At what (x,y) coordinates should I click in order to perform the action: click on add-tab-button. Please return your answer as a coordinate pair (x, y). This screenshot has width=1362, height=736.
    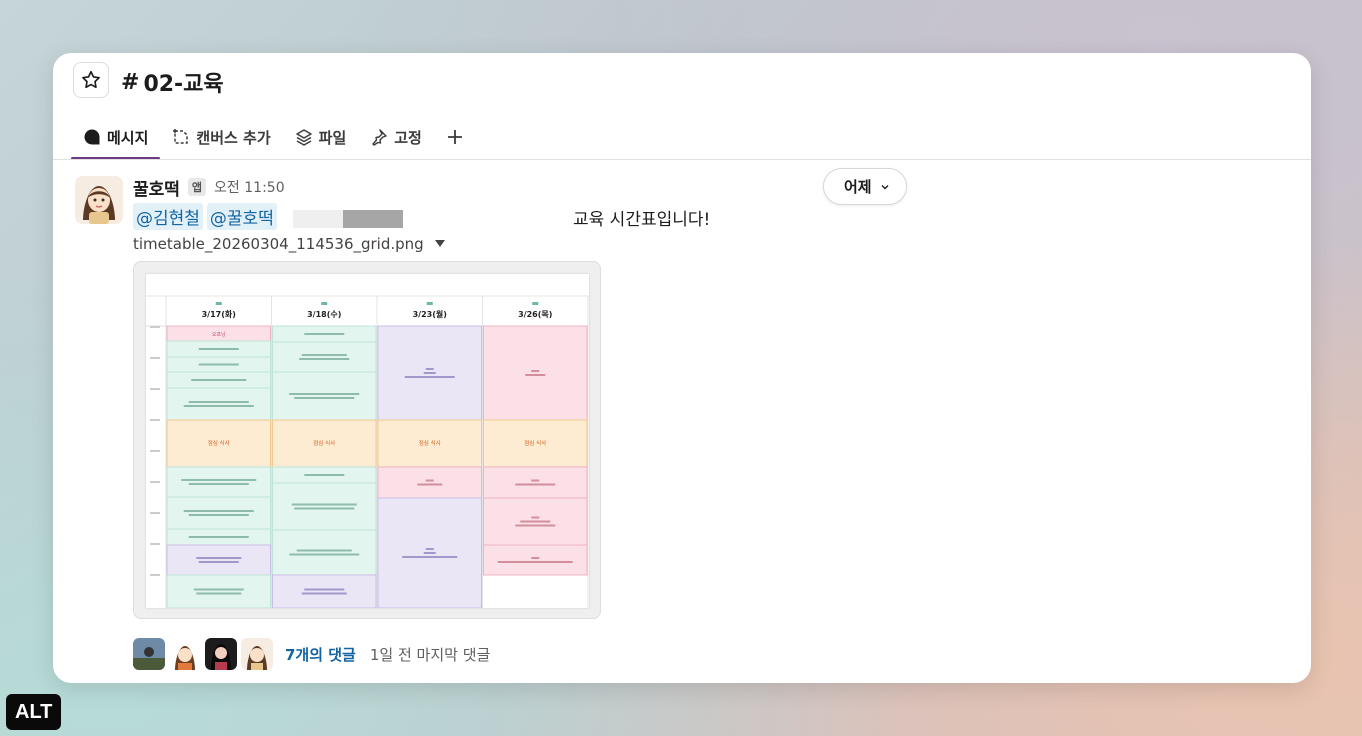
    Looking at the image, I should click on (455, 137).